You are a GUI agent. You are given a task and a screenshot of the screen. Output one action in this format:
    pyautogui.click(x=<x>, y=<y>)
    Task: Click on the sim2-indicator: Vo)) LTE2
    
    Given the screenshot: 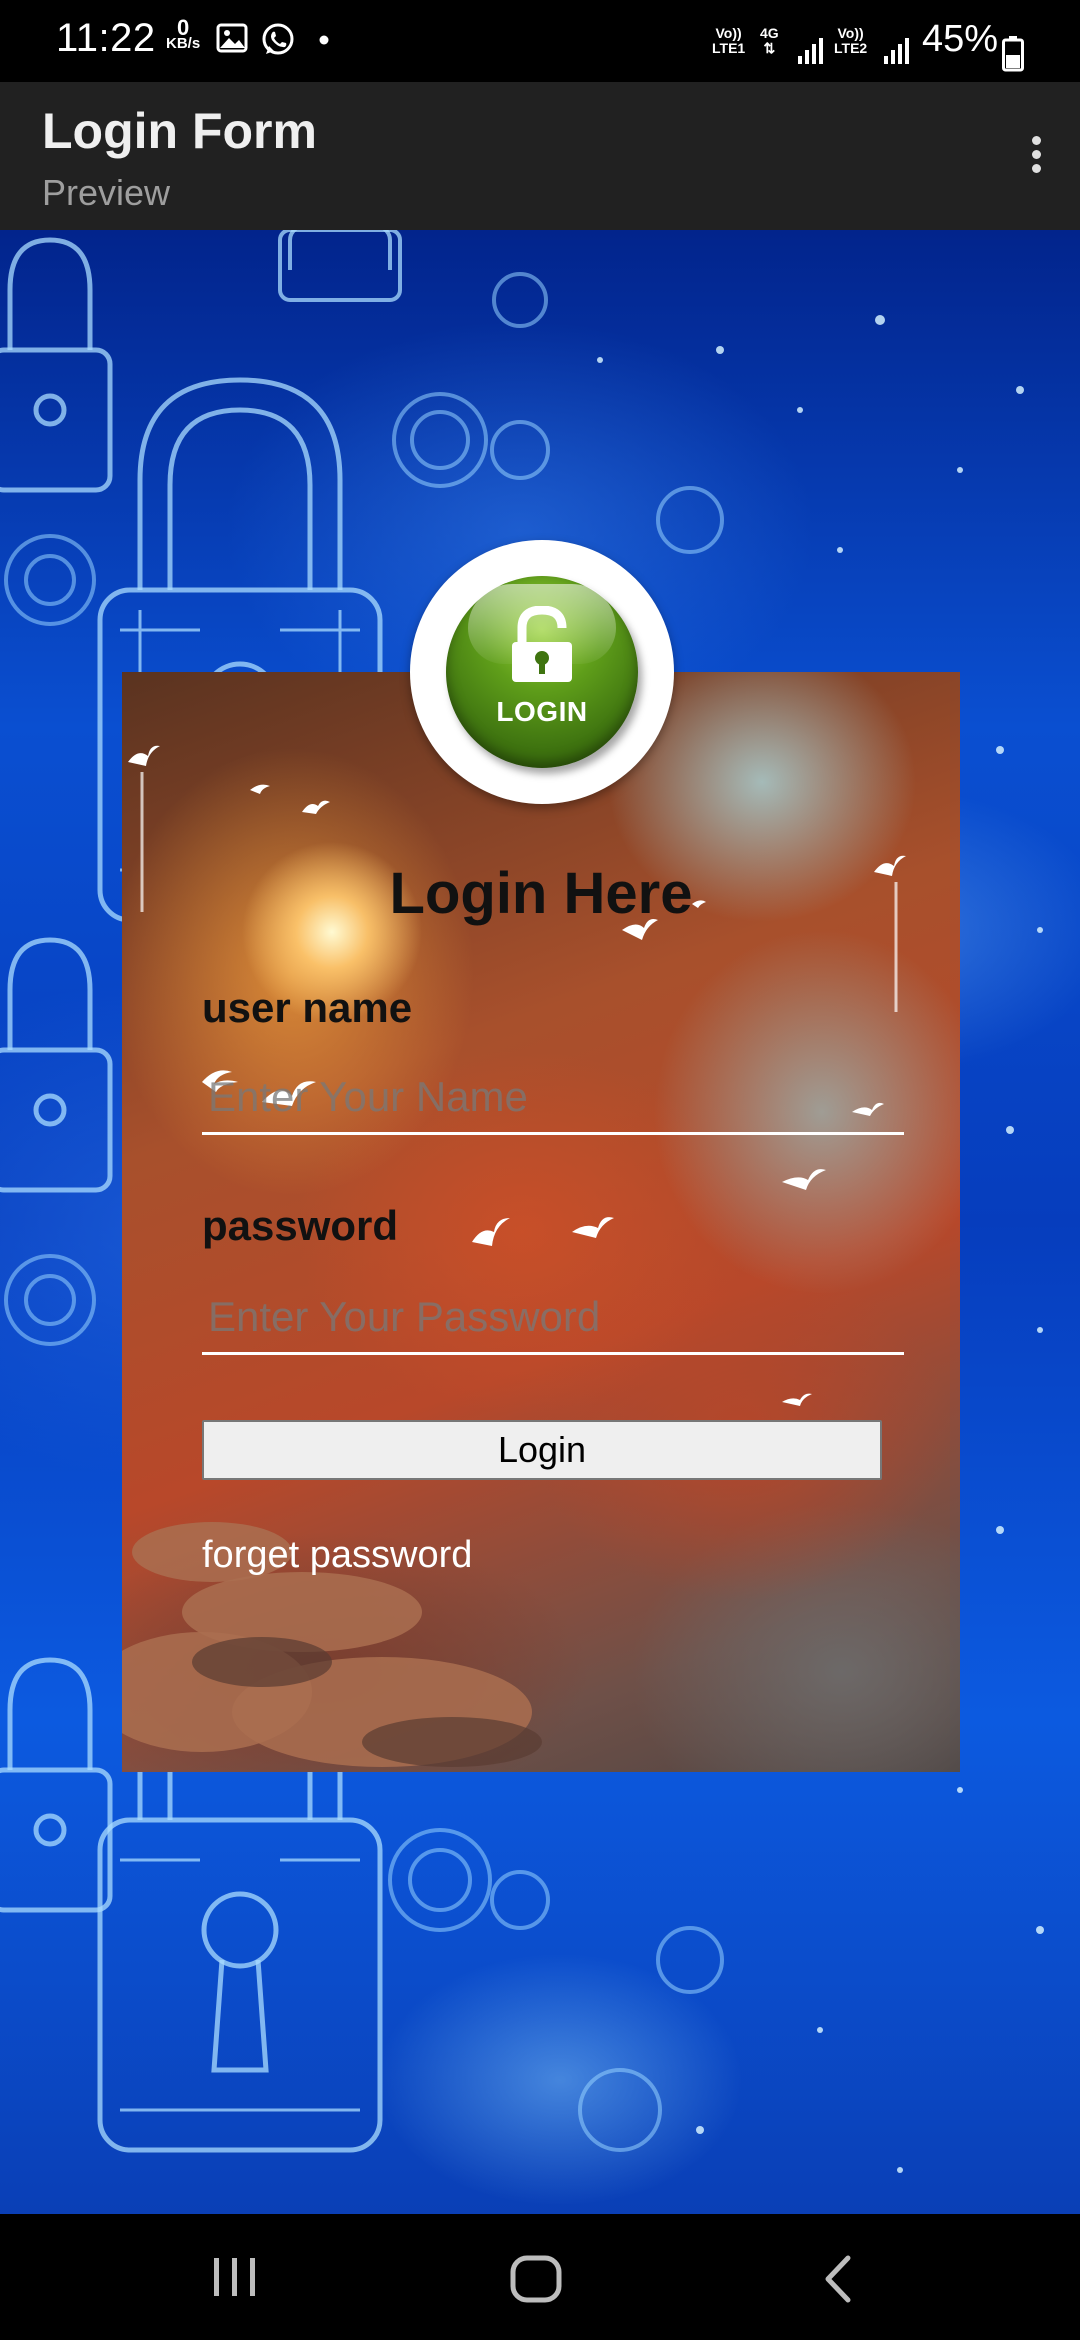 What is the action you would take?
    pyautogui.click(x=850, y=41)
    